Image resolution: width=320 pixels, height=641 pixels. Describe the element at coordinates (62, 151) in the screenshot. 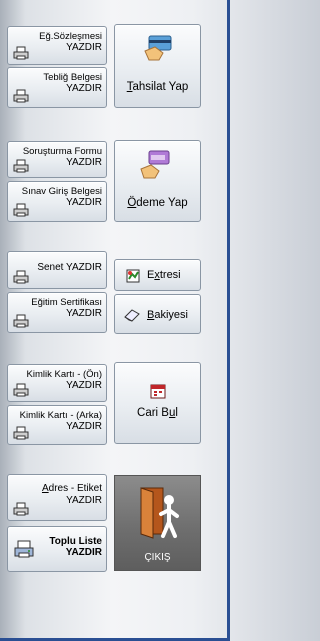

I see `button-label: Soruşturma Formu` at that location.